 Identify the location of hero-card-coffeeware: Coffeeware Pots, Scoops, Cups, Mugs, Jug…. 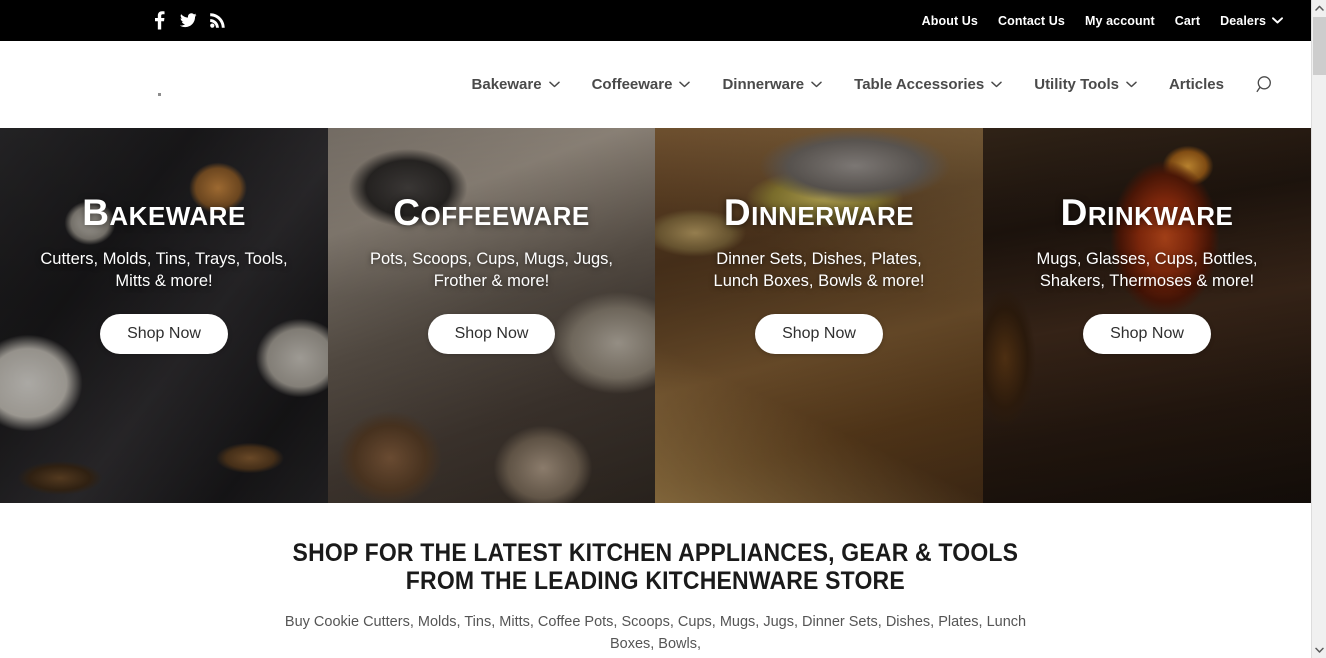
(491, 315).